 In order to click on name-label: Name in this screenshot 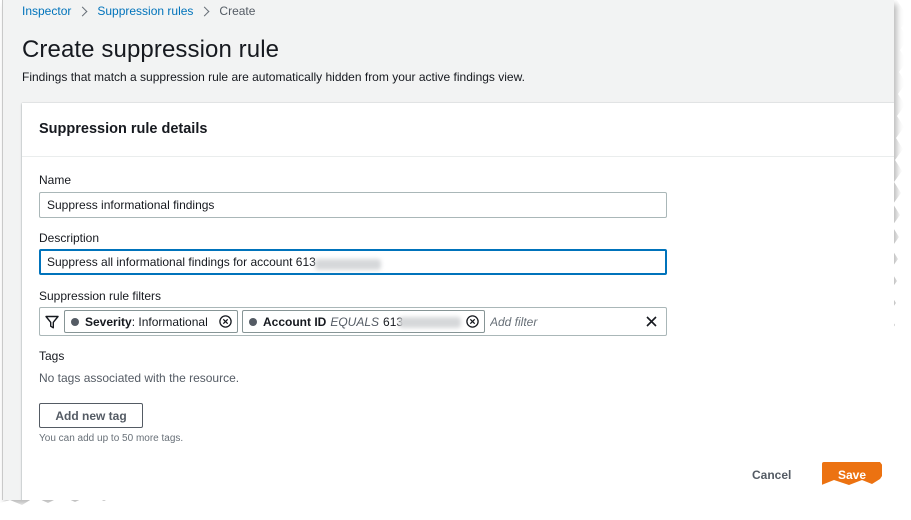, I will do `click(55, 180)`.